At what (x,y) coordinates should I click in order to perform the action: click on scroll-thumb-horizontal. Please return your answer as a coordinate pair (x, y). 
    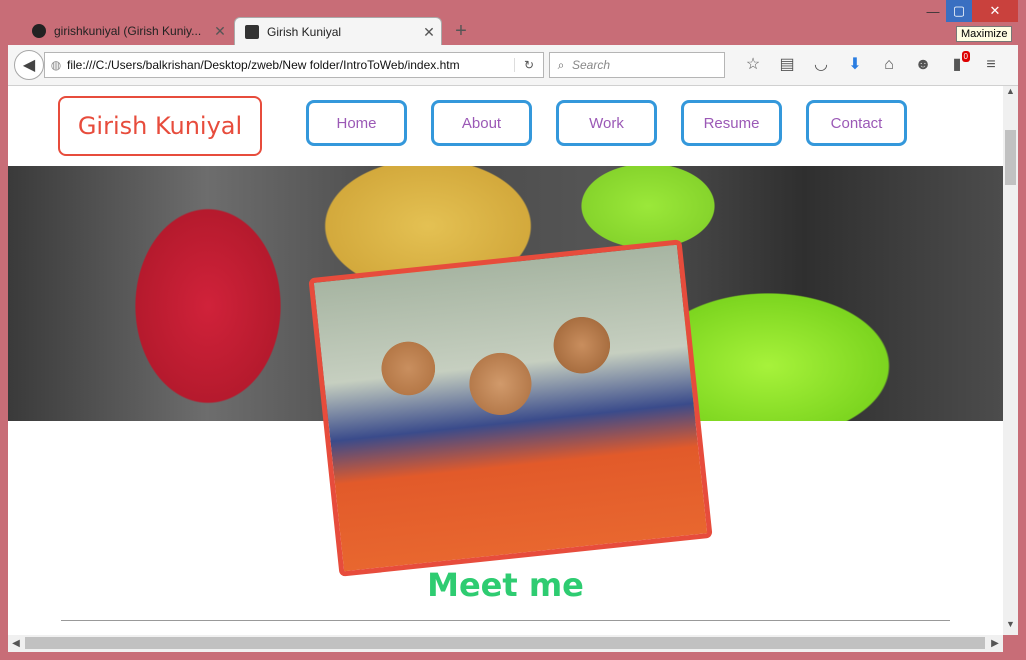
    Looking at the image, I should click on (505, 643).